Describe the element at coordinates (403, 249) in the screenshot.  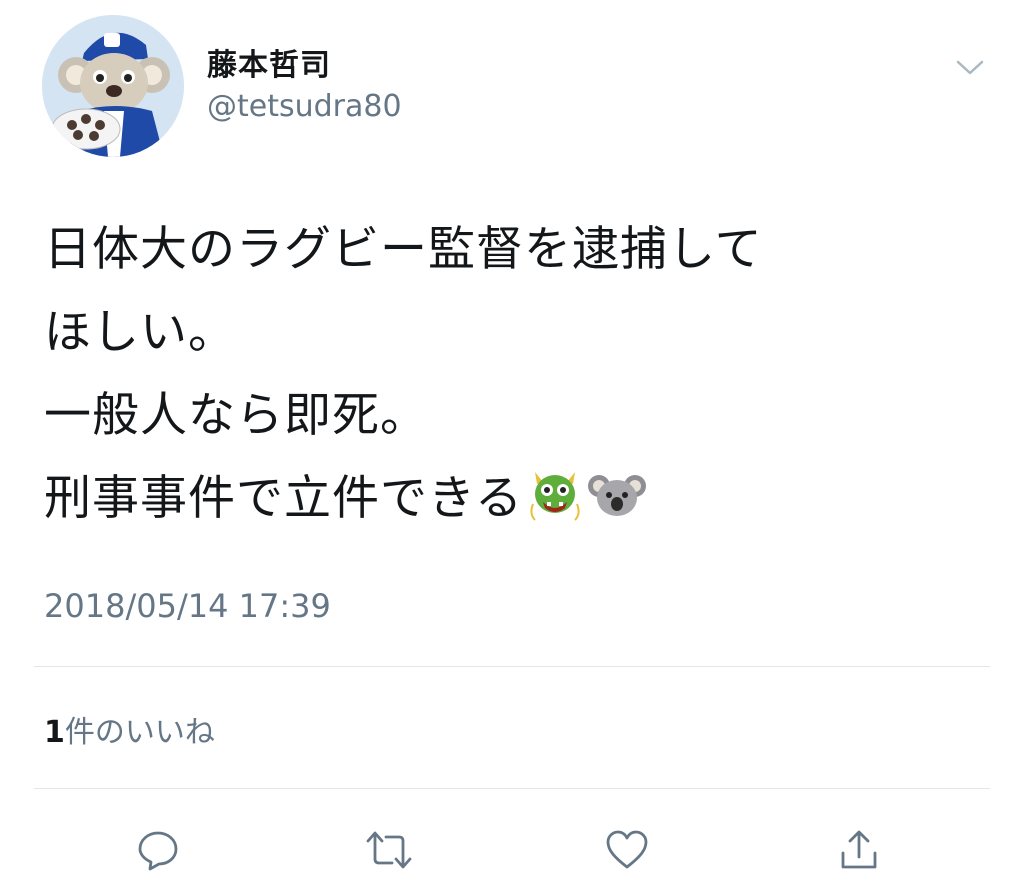
I see `tweet-text-line: 日体大のラグビー監督を逮捕して` at that location.